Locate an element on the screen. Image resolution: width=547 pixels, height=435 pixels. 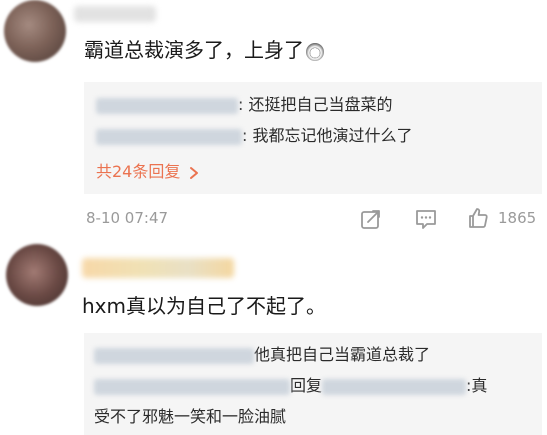
comment-text: hxm真以为自己了不起了。 is located at coordinates (204, 306).